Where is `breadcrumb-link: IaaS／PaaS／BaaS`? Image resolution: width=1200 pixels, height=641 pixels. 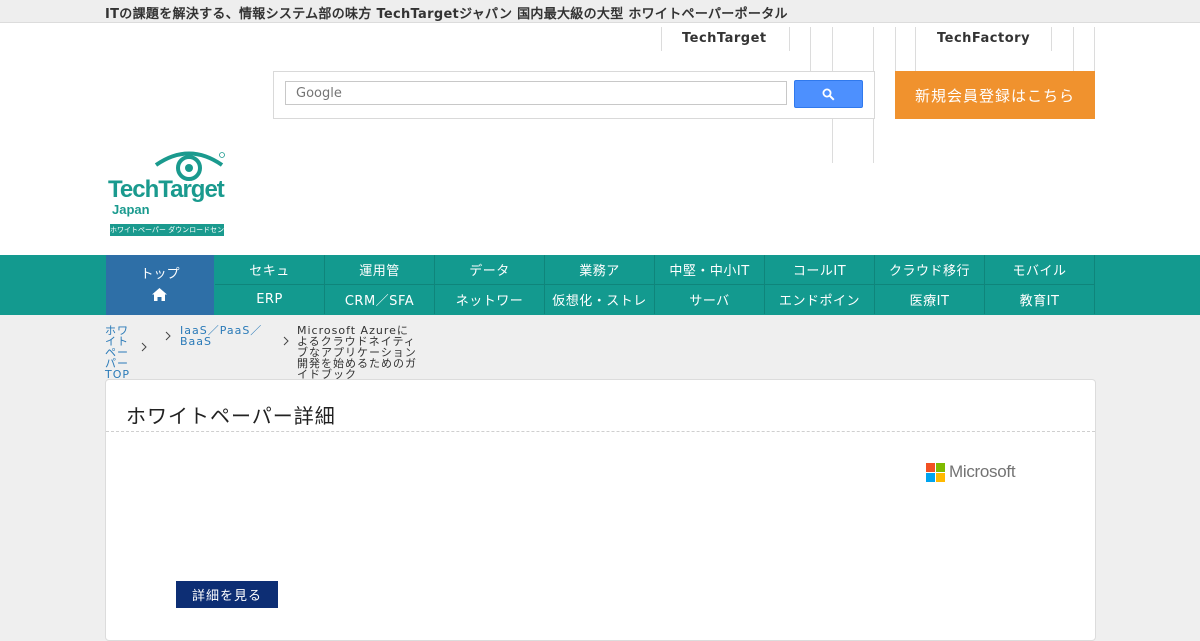
breadcrumb-link: IaaS／PaaS／BaaS is located at coordinates (221, 336).